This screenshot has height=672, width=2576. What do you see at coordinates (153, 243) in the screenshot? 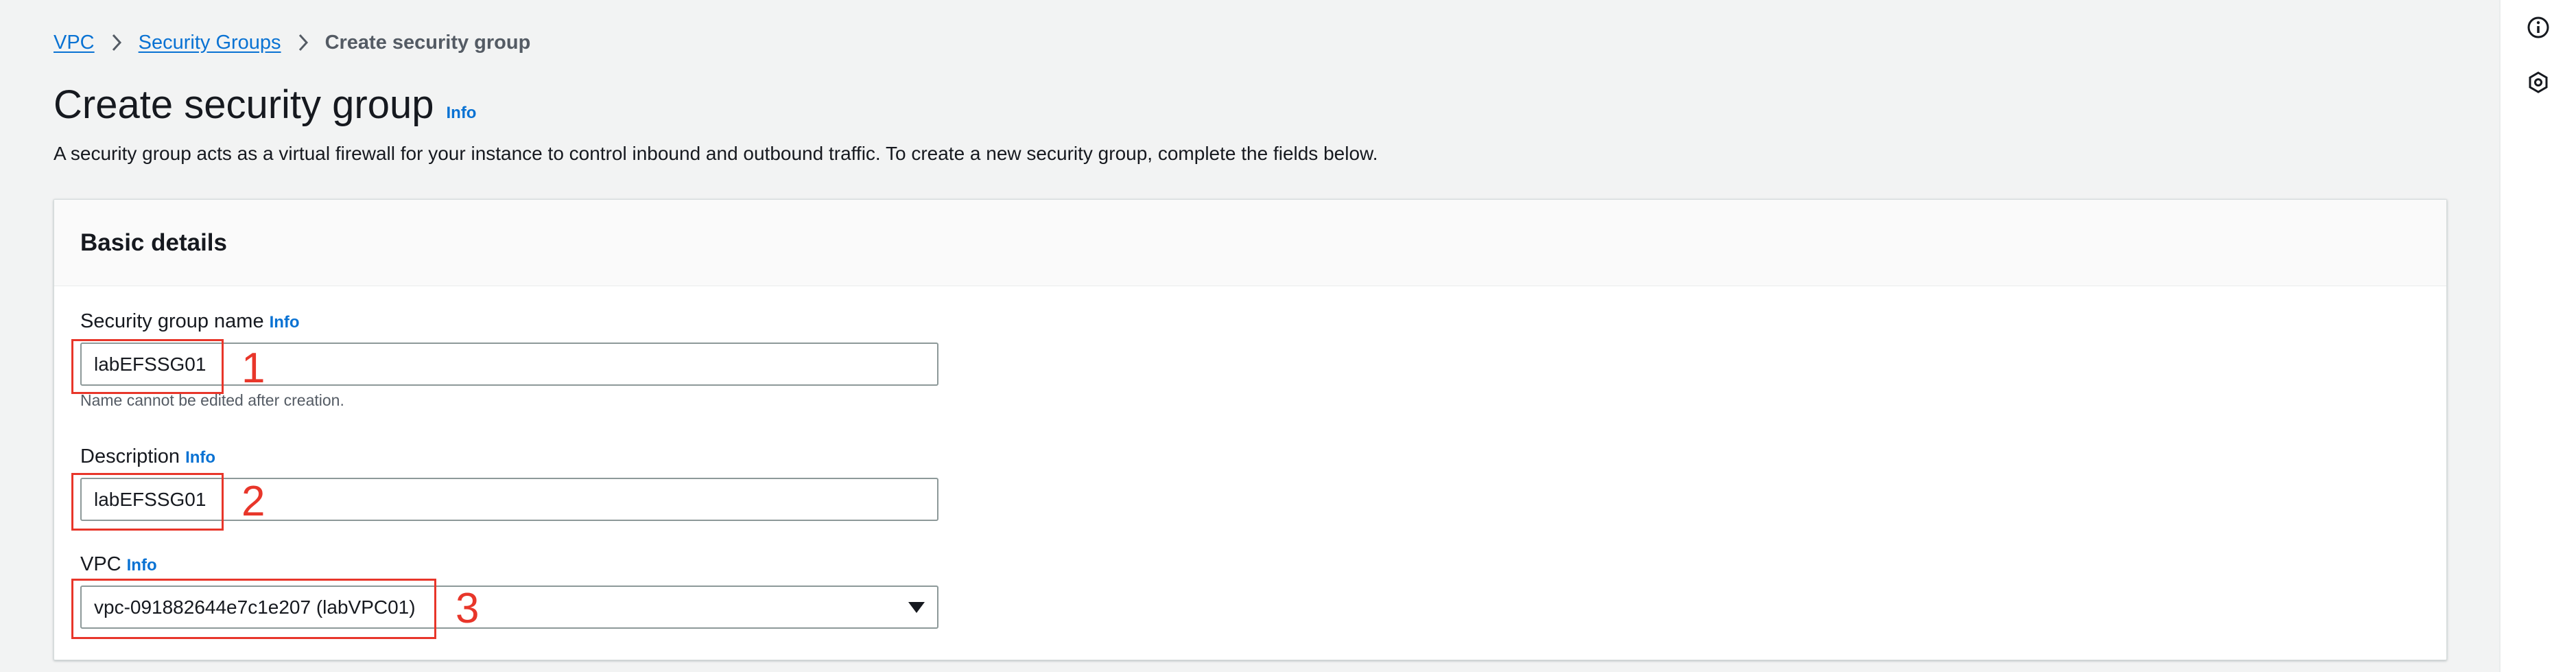
I see `basic-details-title: Basic details` at bounding box center [153, 243].